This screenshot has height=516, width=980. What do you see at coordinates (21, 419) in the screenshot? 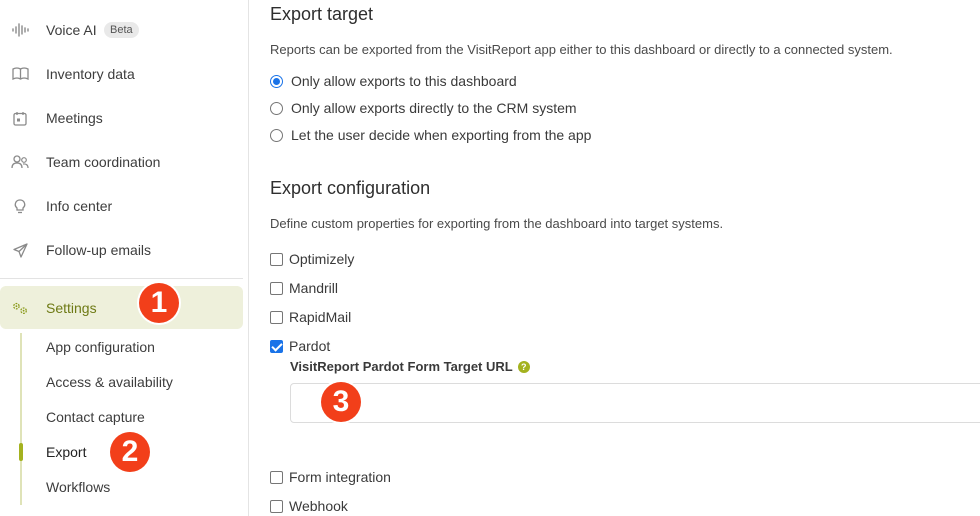
I see `submenu-line` at bounding box center [21, 419].